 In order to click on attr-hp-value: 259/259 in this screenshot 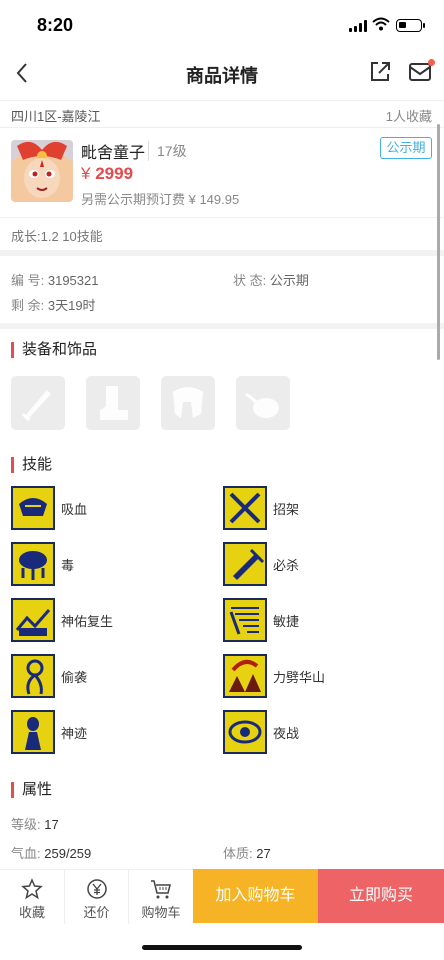, I will do `click(68, 853)`.